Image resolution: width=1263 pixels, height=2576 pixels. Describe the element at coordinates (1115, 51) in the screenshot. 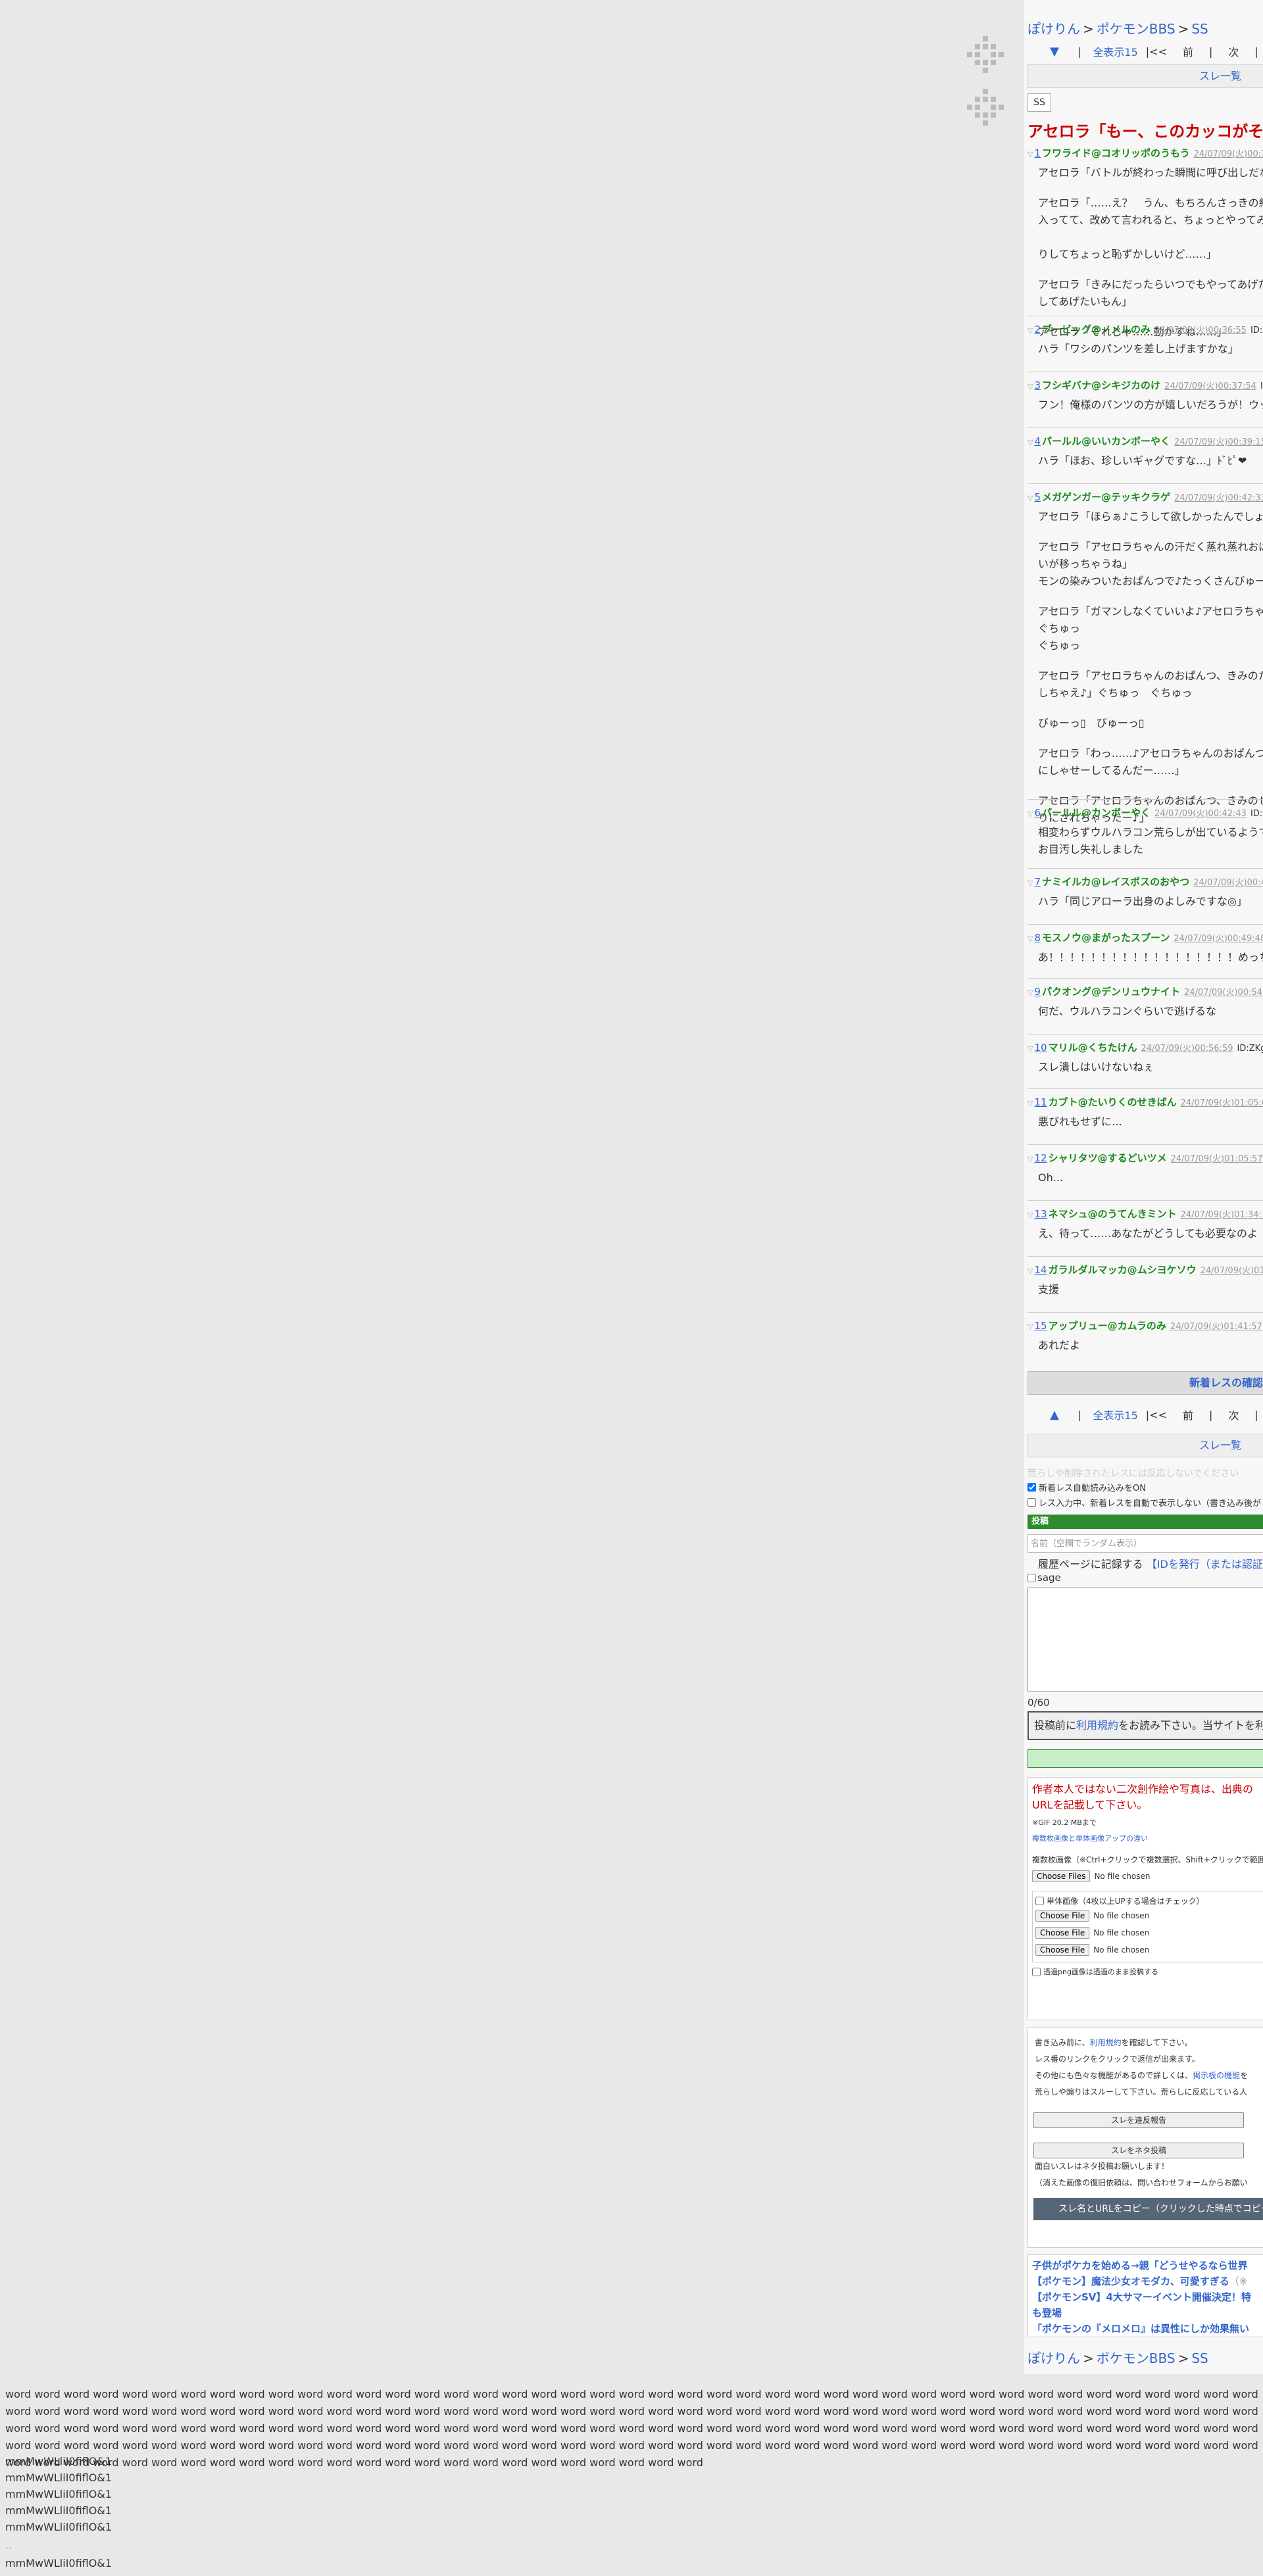

I see `show-all-link: 全表示15` at that location.